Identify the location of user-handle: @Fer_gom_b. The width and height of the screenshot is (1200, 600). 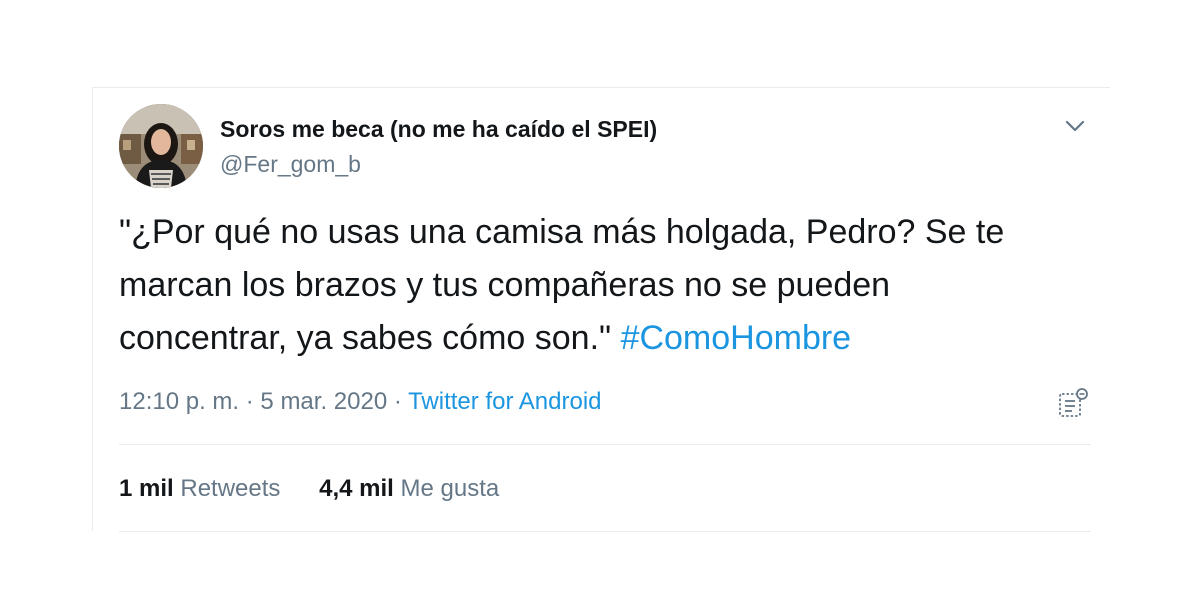
(290, 164).